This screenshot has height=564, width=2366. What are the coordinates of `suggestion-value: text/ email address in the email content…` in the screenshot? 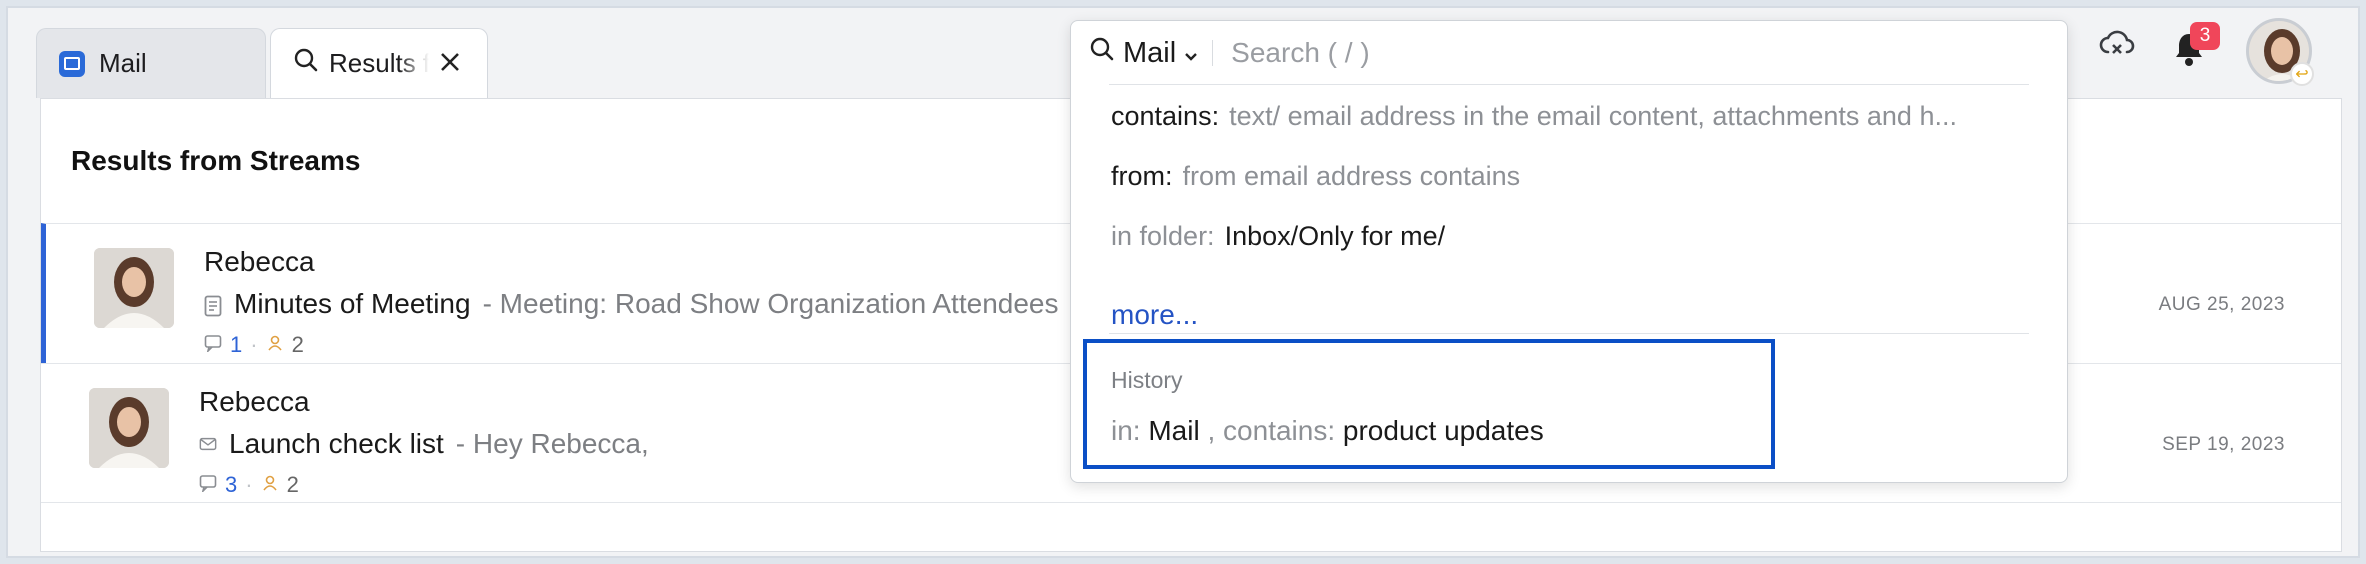 It's located at (1593, 116).